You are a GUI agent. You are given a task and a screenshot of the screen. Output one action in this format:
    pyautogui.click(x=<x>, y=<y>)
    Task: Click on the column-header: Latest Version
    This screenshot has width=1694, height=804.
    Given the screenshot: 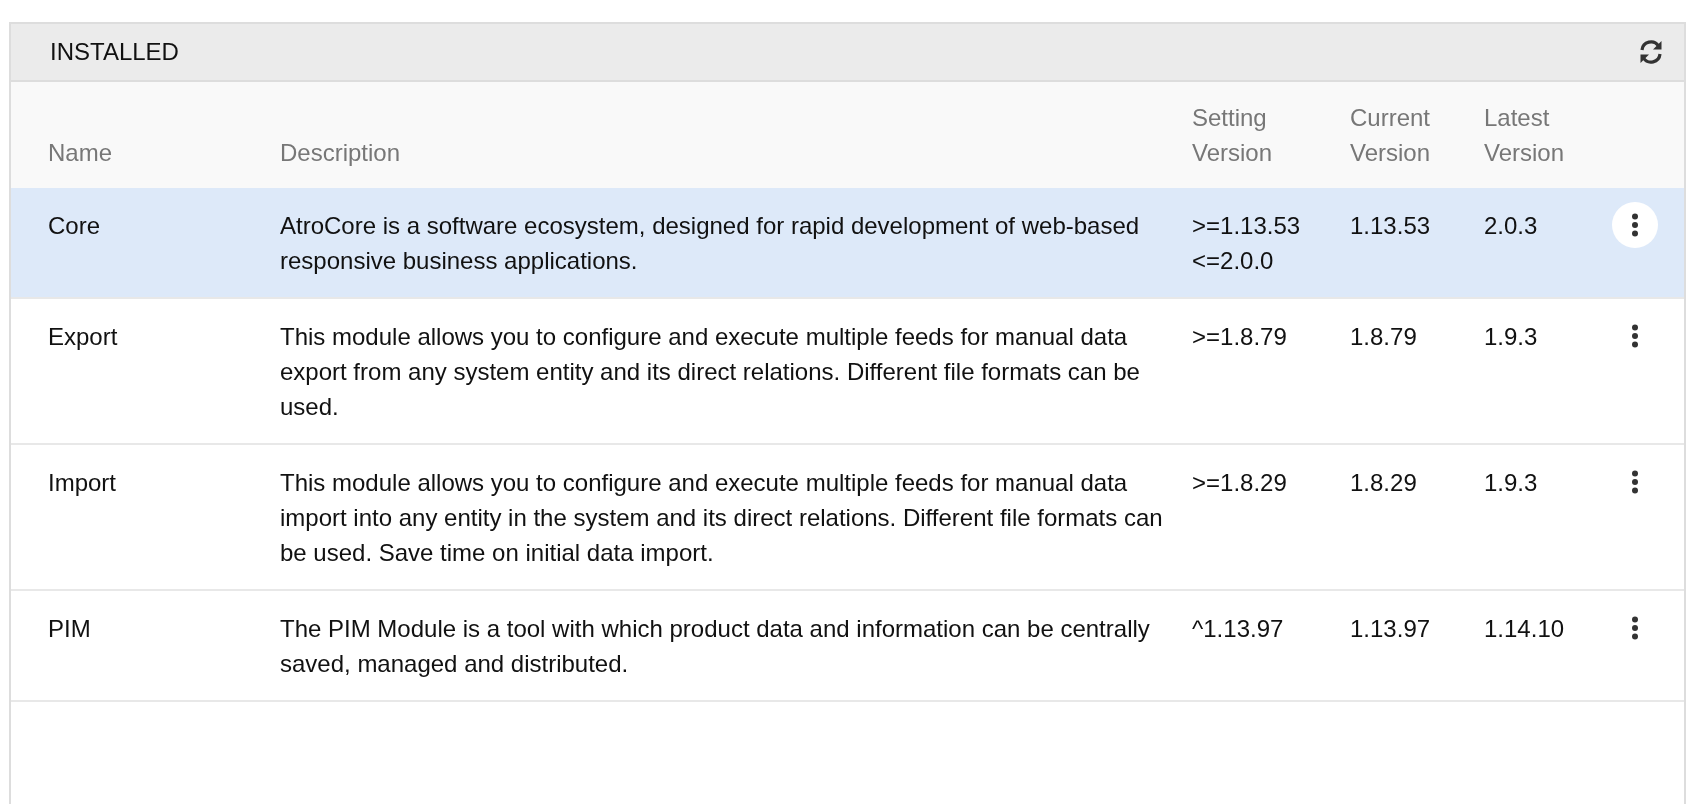 What is the action you would take?
    pyautogui.click(x=1548, y=135)
    